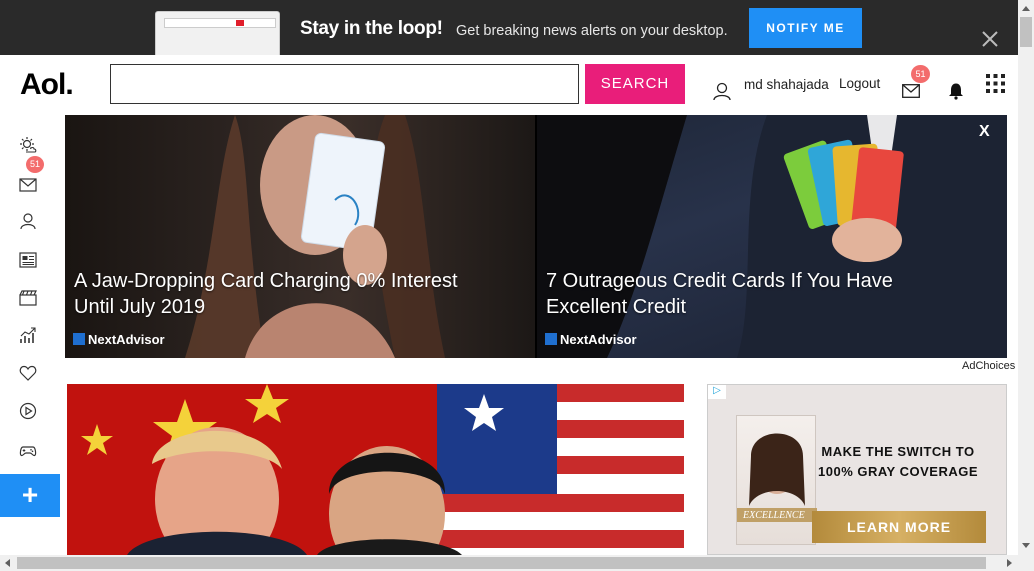 Image resolution: width=1034 pixels, height=571 pixels. Describe the element at coordinates (717, 392) in the screenshot. I see `adchoices-icon: ▷` at that location.